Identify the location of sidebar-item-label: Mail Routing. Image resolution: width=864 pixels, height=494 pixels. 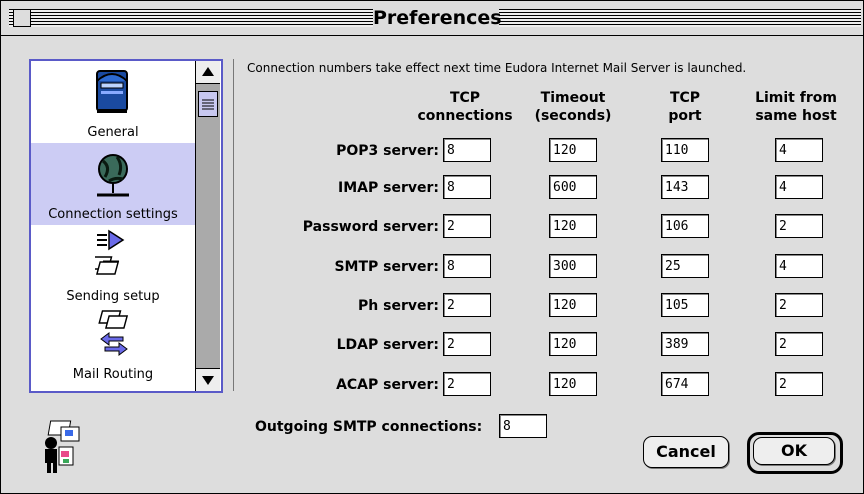
(113, 374).